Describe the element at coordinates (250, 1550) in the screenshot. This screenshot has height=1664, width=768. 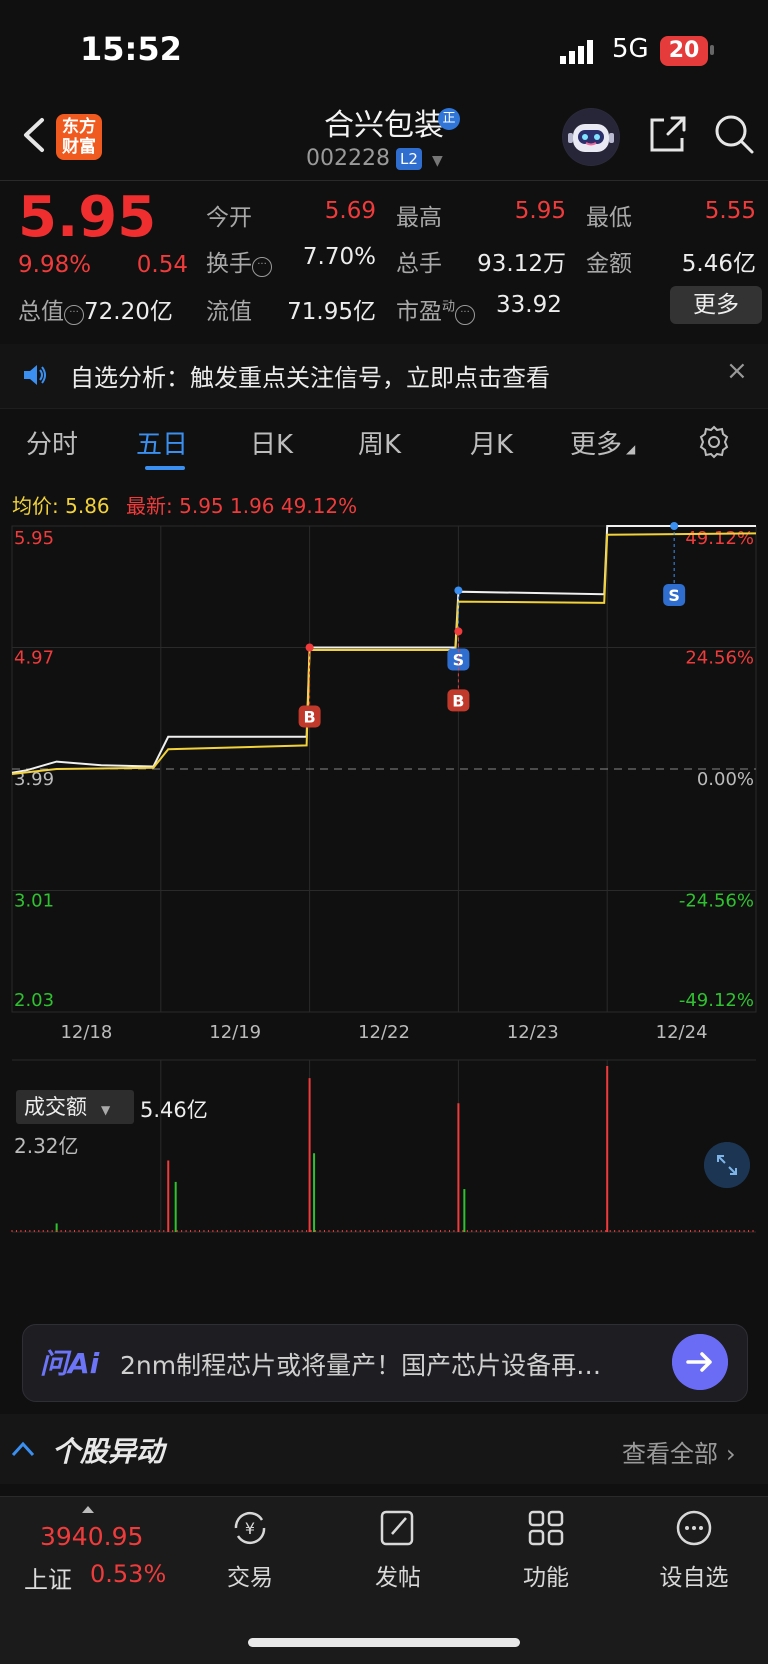
I see `nav-trade: ¥ 交易` at that location.